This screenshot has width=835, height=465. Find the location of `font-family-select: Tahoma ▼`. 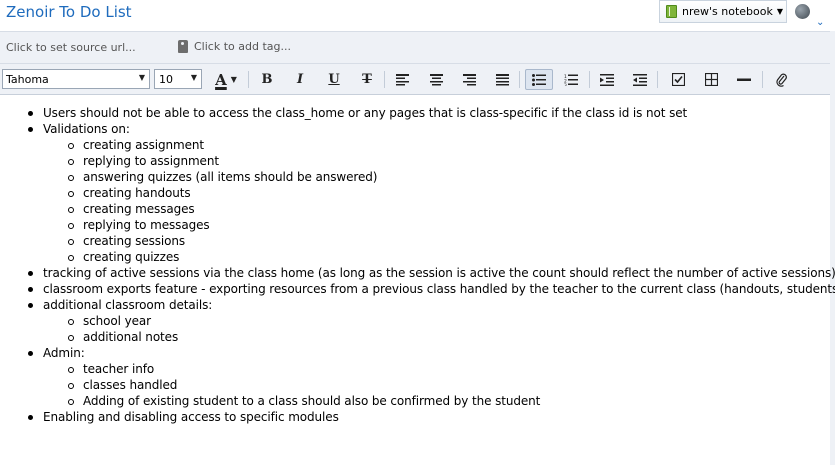

font-family-select: Tahoma ▼ is located at coordinates (76, 79).